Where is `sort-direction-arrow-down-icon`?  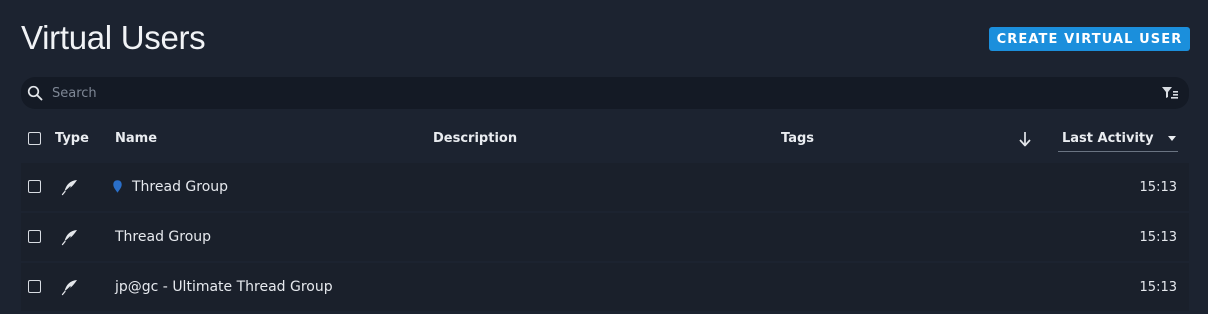 sort-direction-arrow-down-icon is located at coordinates (1025, 139).